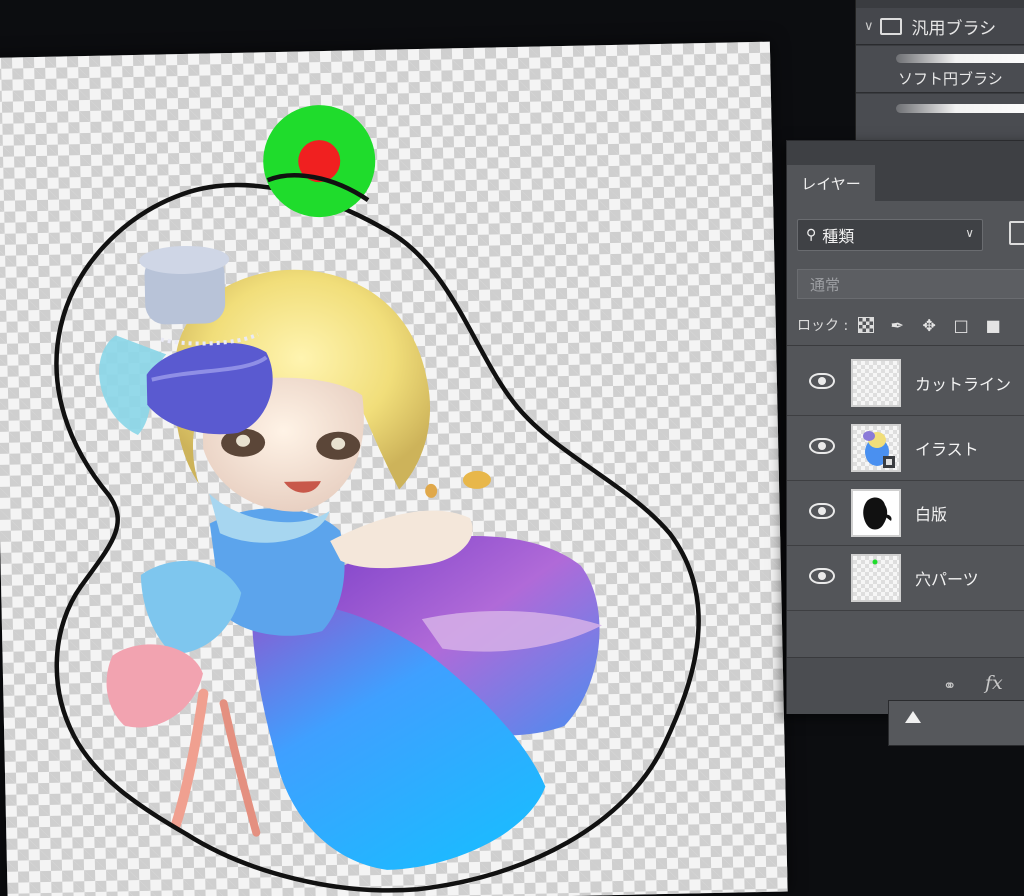  What do you see at coordinates (905, 171) in the screenshot?
I see `layers-panel-tabbar: レイヤー` at bounding box center [905, 171].